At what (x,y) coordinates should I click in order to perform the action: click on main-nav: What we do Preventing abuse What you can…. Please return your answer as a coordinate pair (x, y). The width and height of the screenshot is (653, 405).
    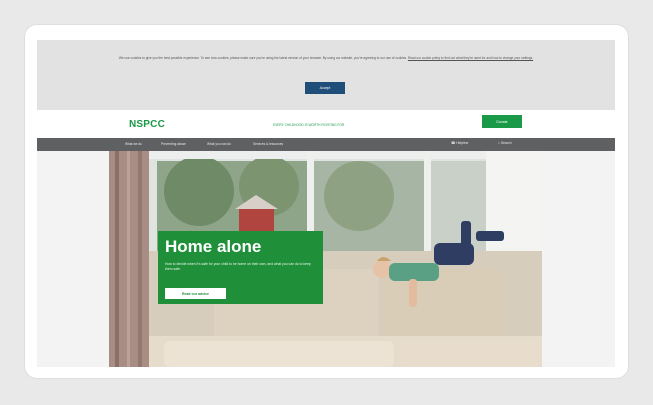
    Looking at the image, I should click on (326, 144).